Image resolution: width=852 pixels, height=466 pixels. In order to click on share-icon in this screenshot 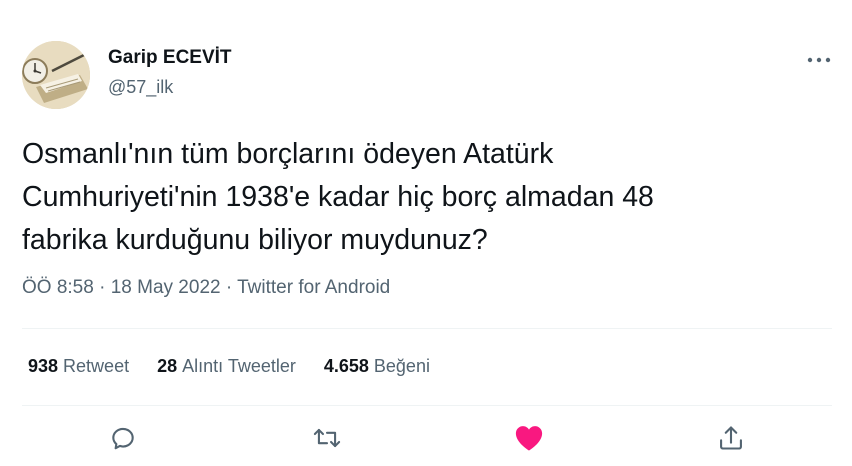, I will do `click(731, 438)`.